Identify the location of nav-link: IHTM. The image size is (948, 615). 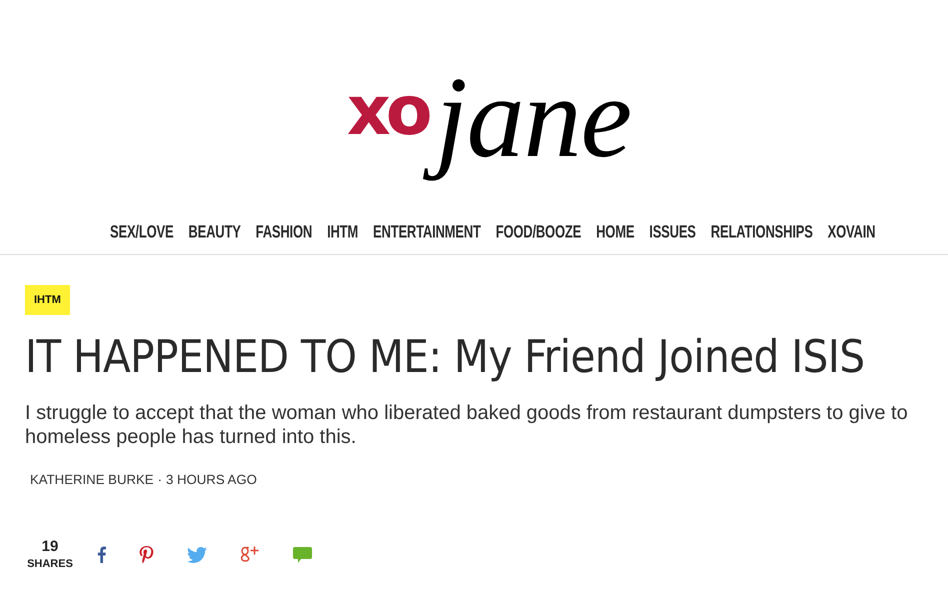
(342, 232).